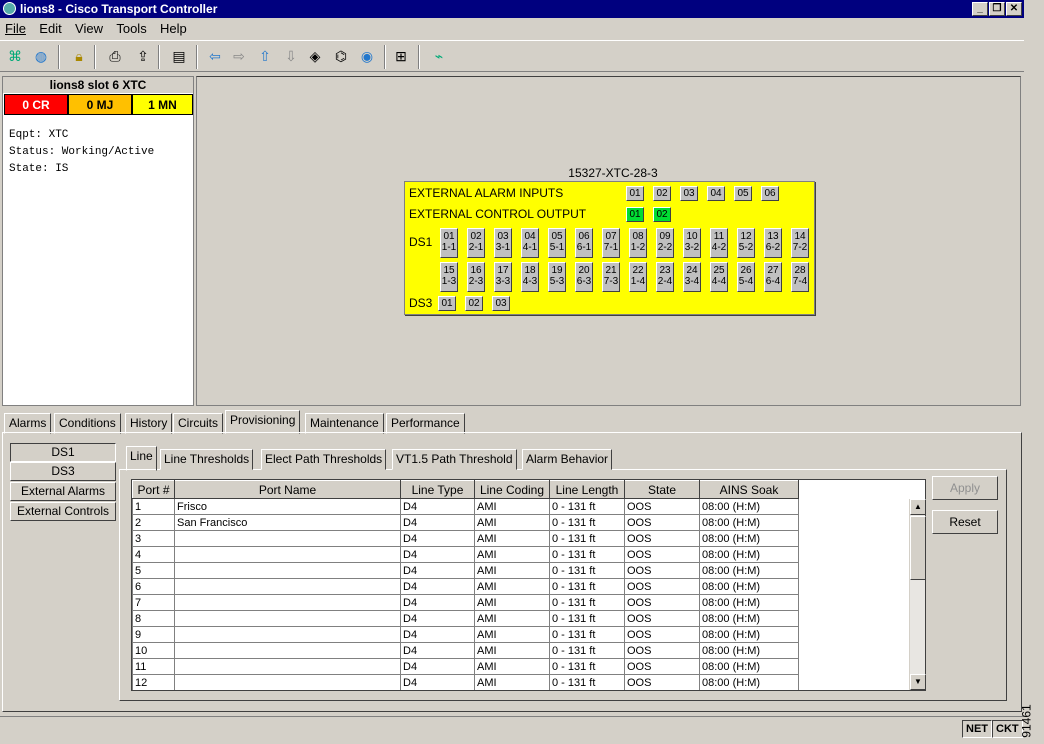 The height and width of the screenshot is (744, 1044). What do you see at coordinates (743, 193) in the screenshot?
I see `ext-alarm-port: 05` at bounding box center [743, 193].